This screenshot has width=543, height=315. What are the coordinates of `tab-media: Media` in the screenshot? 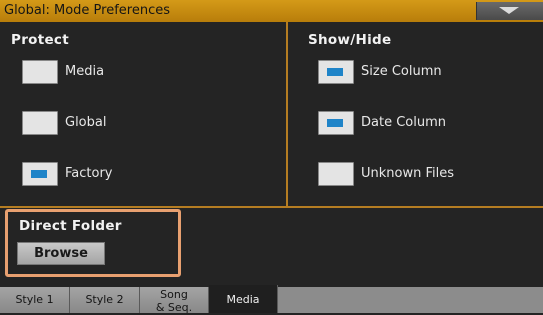 It's located at (243, 299).